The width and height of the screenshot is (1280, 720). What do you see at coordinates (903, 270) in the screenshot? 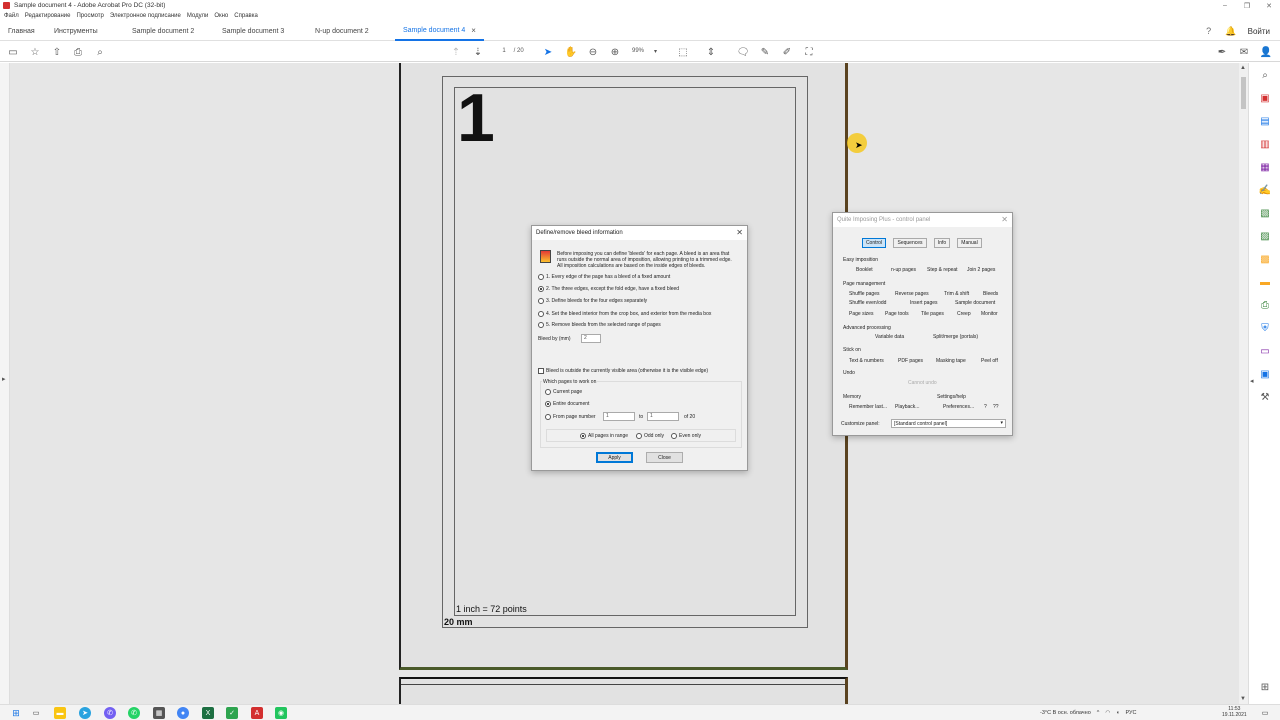
I see `n-up-pages-button: n-up pages` at bounding box center [903, 270].